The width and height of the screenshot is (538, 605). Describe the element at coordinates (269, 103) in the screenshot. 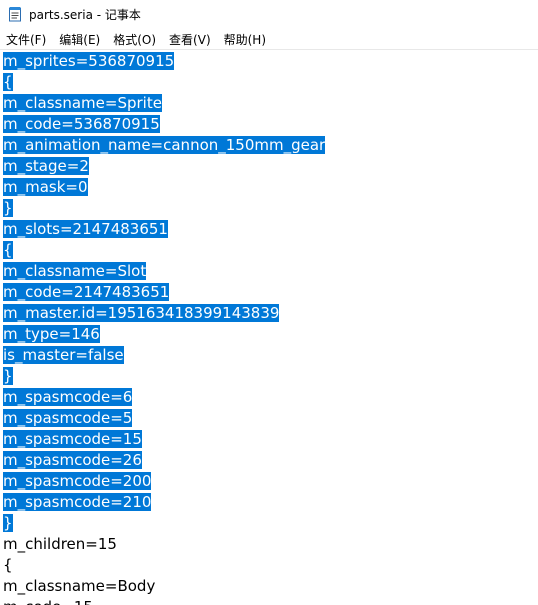

I see `editor-line: m_classname=Sprite` at that location.